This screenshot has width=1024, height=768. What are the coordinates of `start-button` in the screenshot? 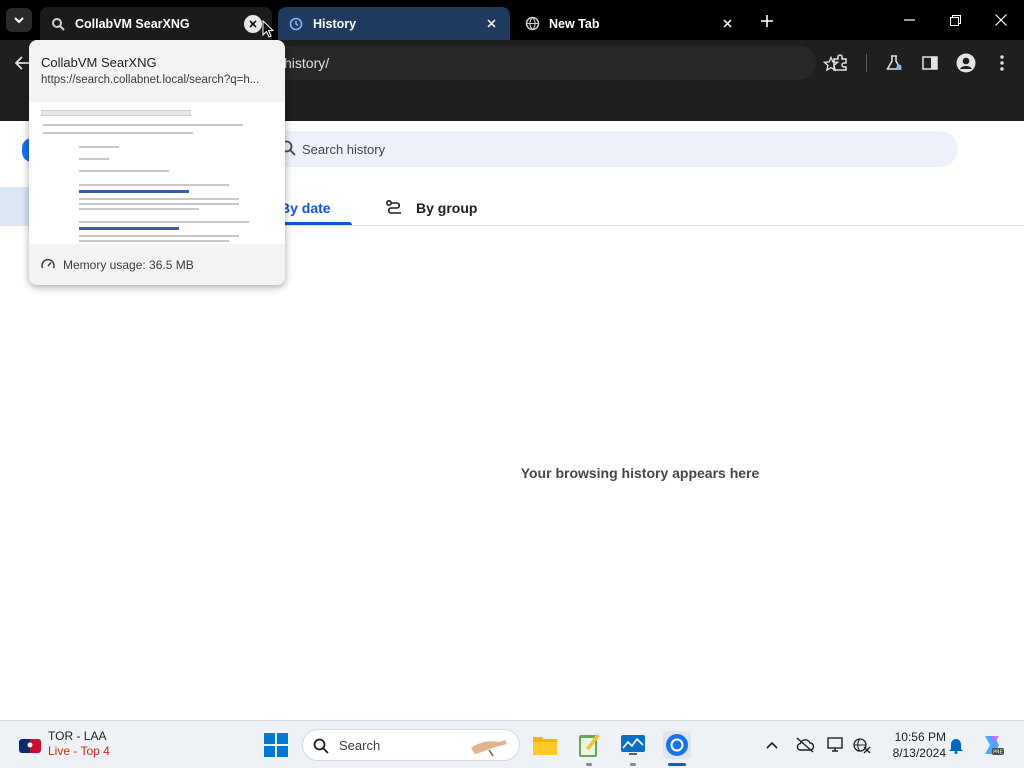 It's located at (276, 745).